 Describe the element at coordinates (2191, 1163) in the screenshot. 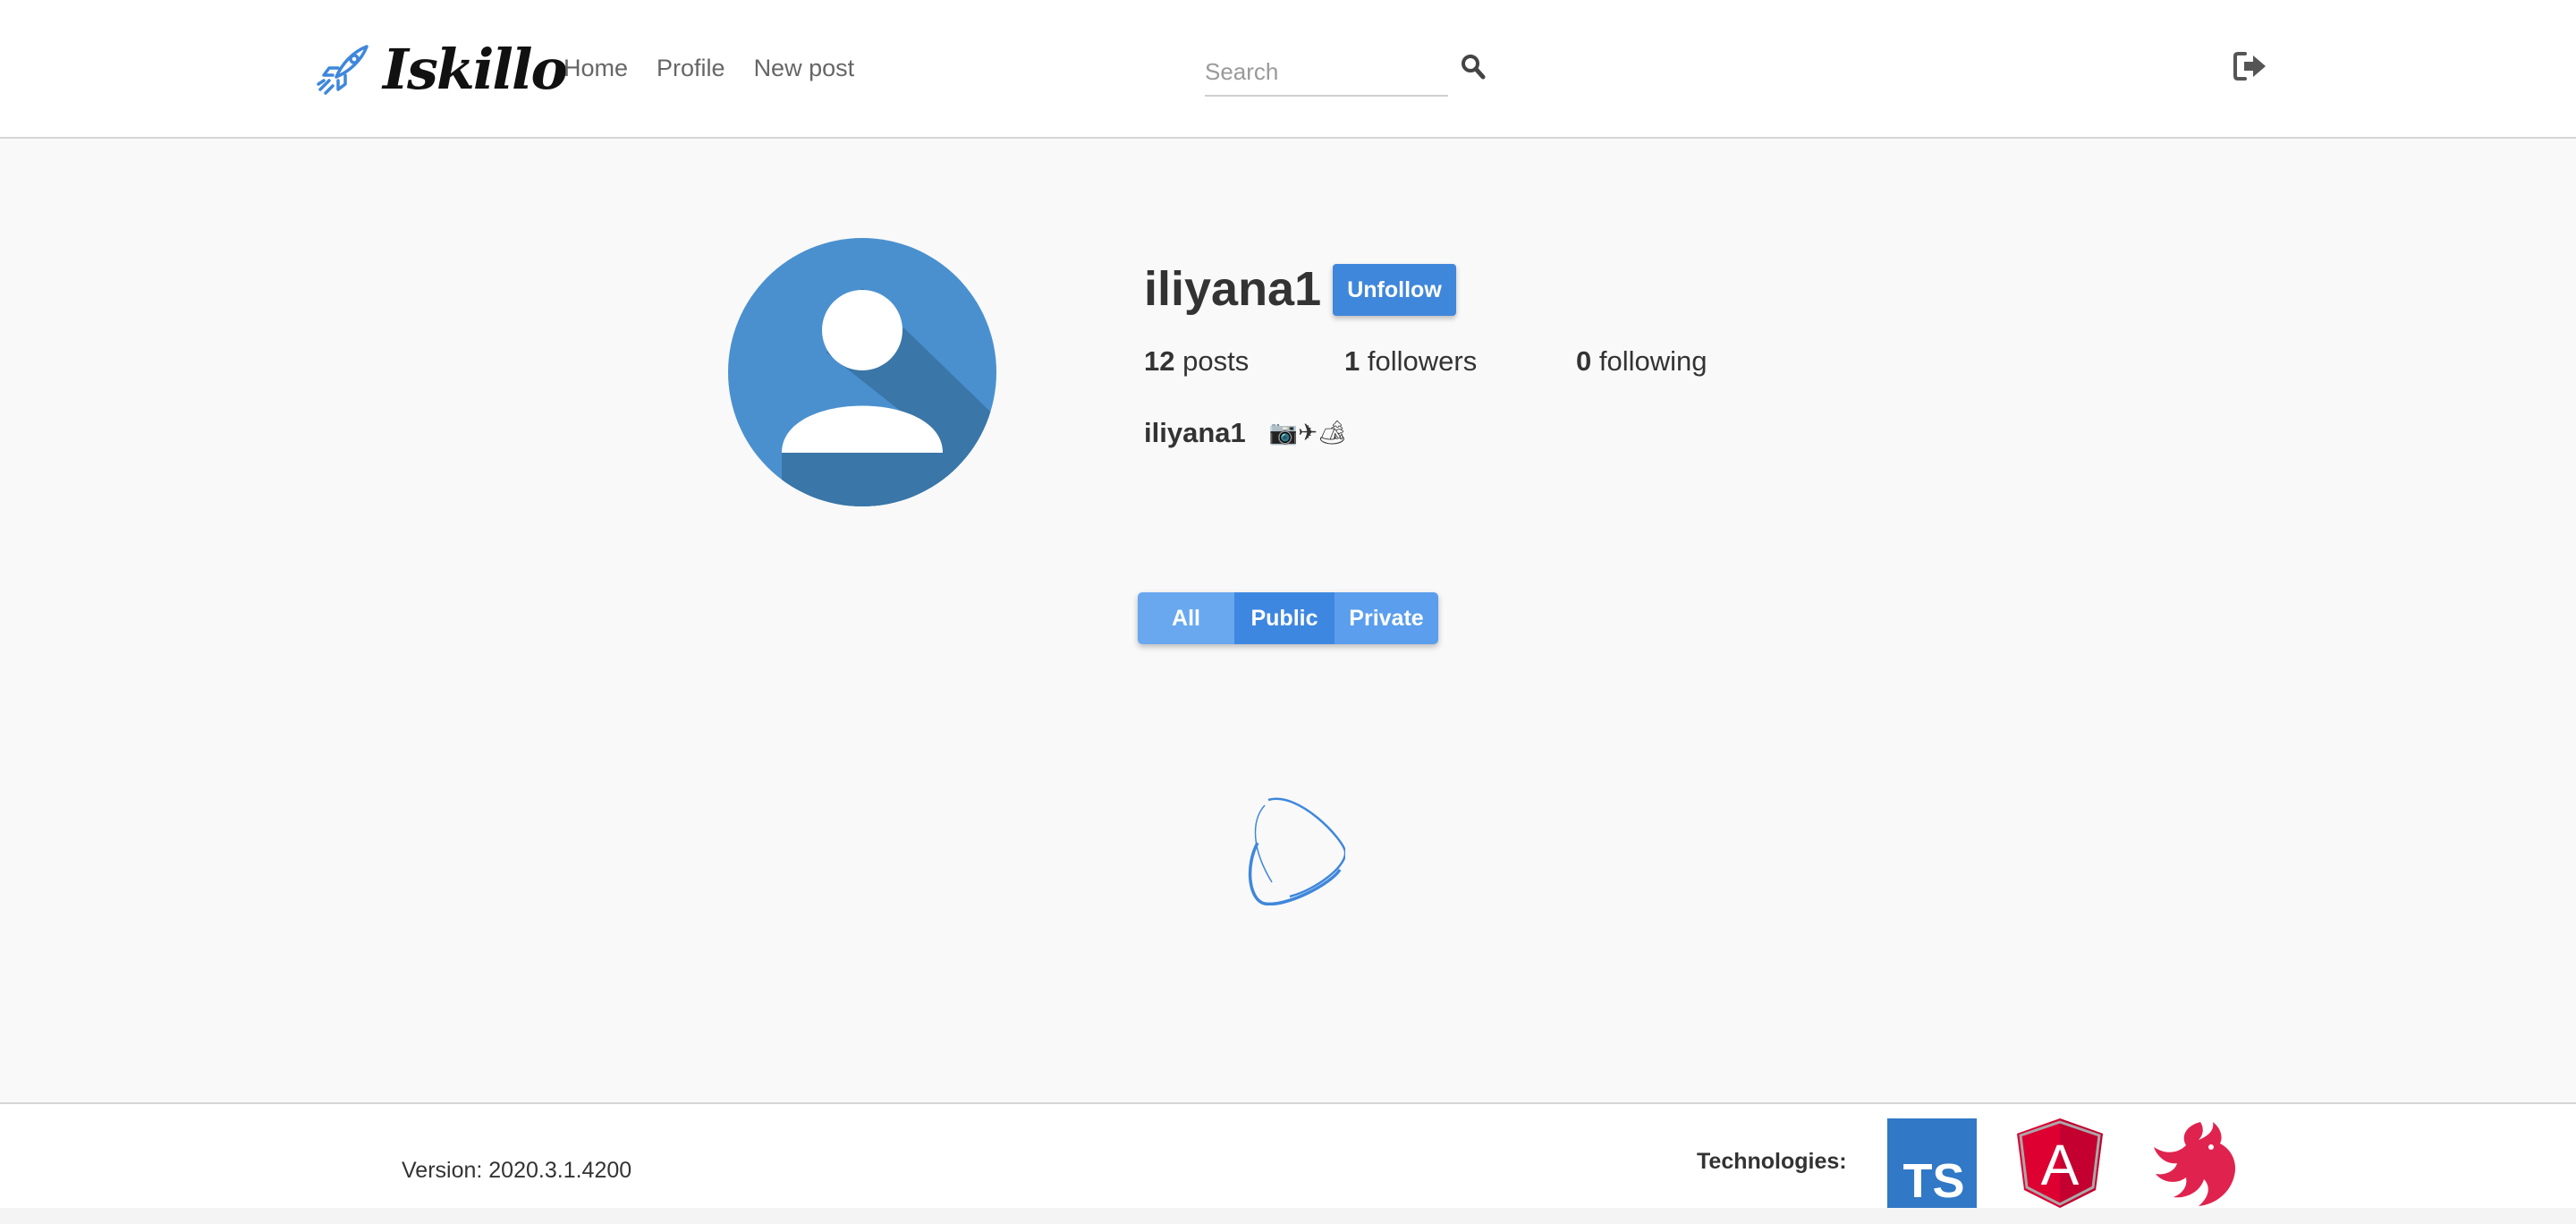

I see `nestjs-logo-icon` at that location.